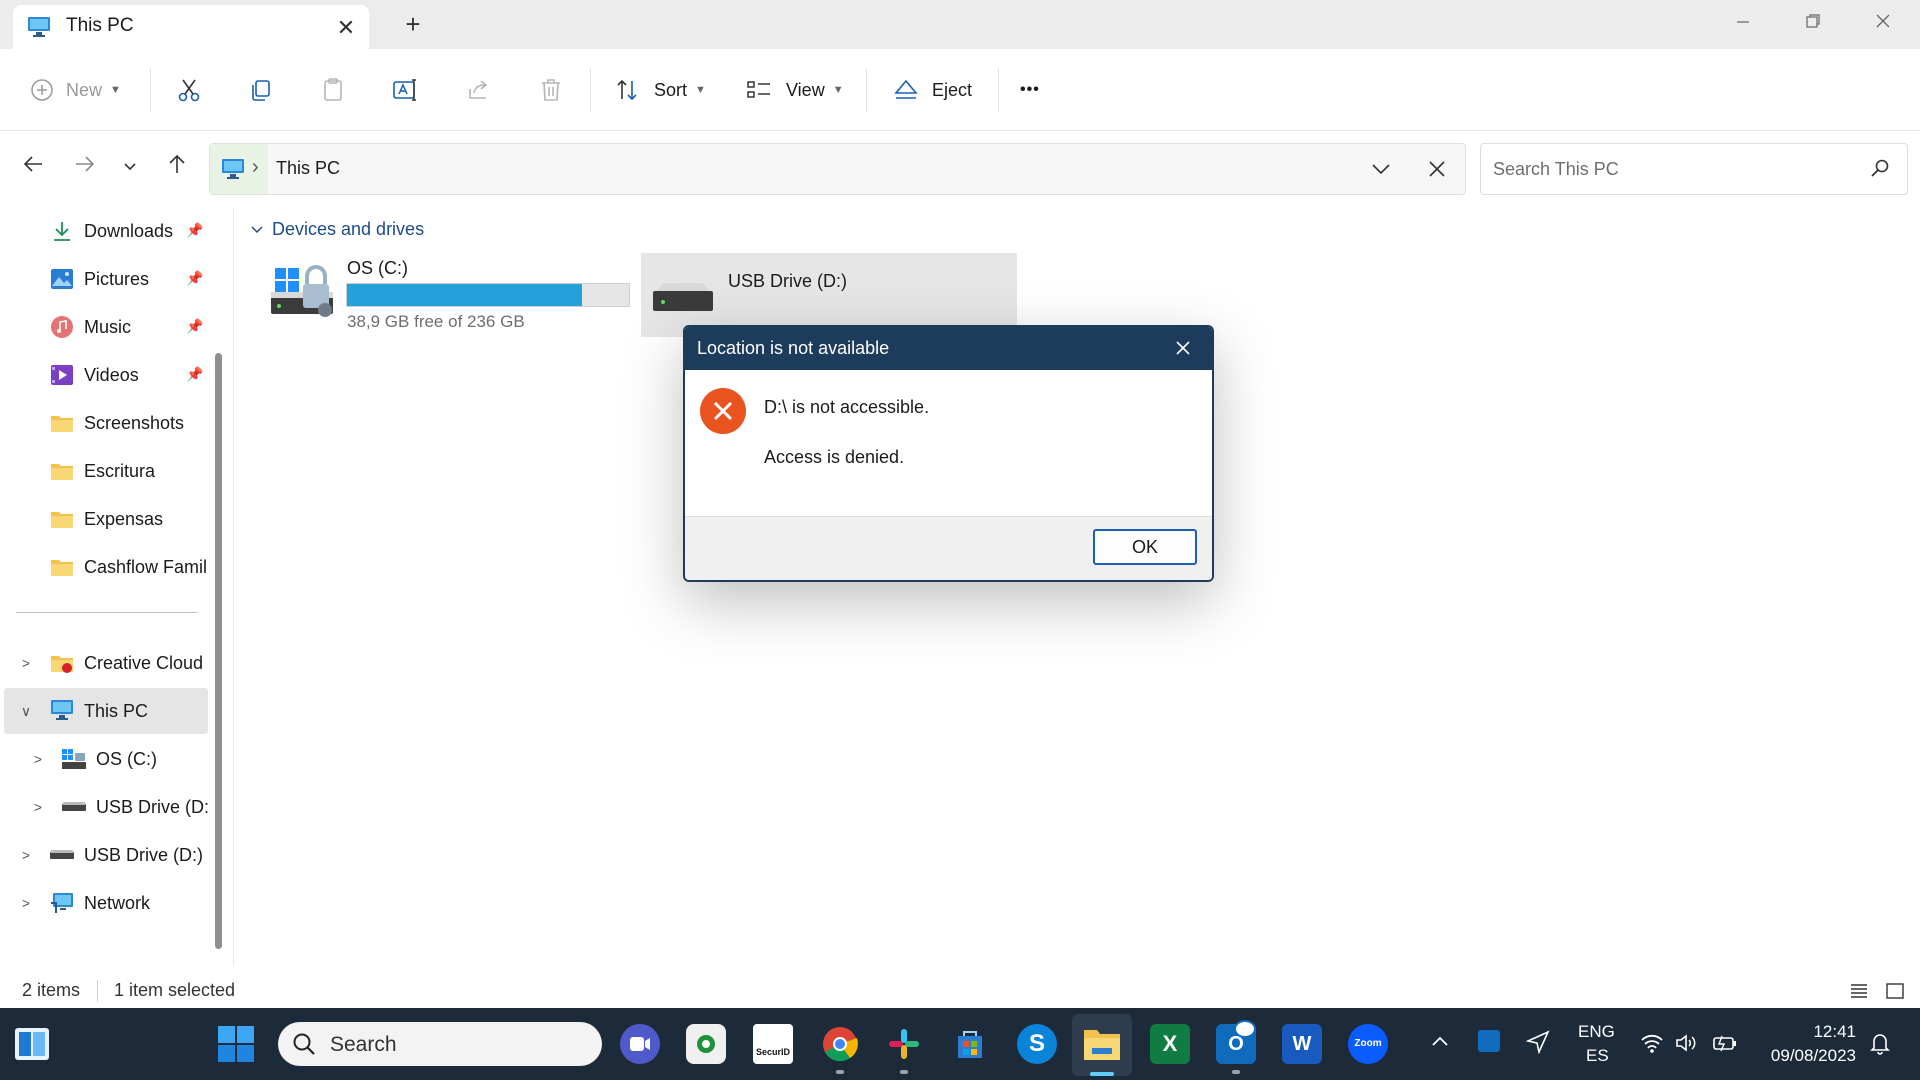 The height and width of the screenshot is (1080, 1920). Describe the element at coordinates (337, 229) in the screenshot. I see `devices-and-drives-header: Devices and drives` at that location.